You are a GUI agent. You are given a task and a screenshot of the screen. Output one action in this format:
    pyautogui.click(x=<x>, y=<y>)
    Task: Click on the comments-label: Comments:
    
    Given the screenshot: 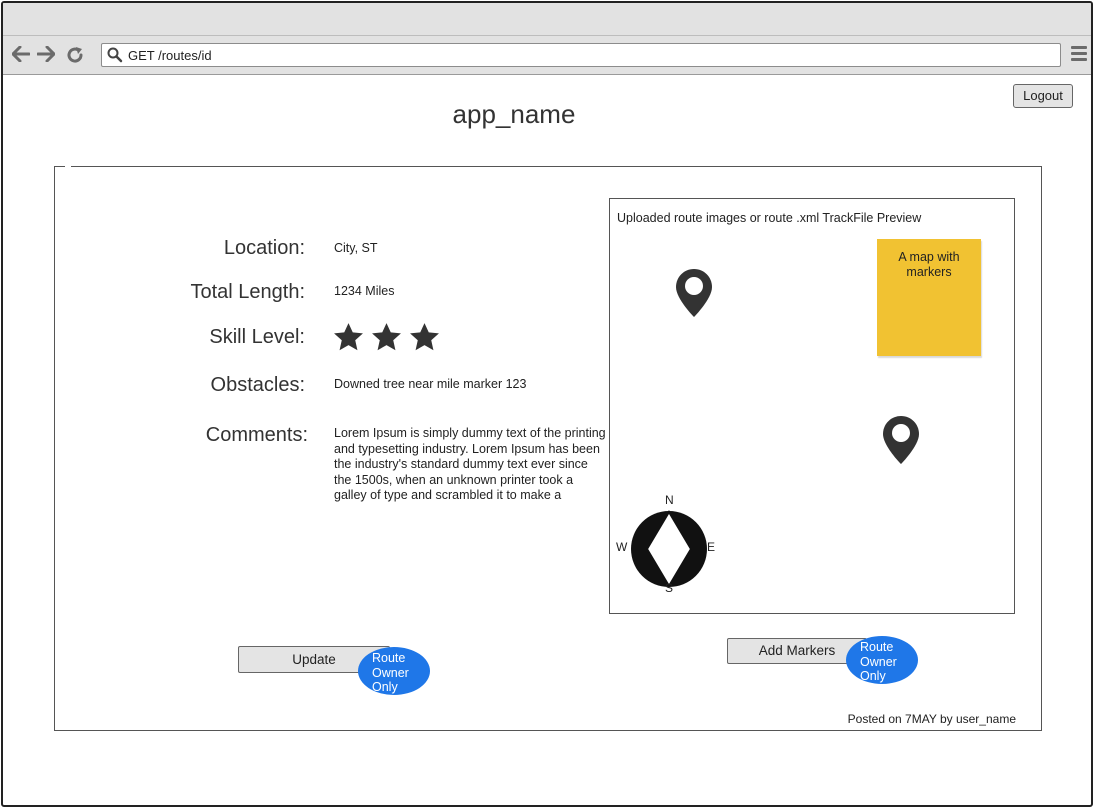 What is the action you would take?
    pyautogui.click(x=256, y=435)
    